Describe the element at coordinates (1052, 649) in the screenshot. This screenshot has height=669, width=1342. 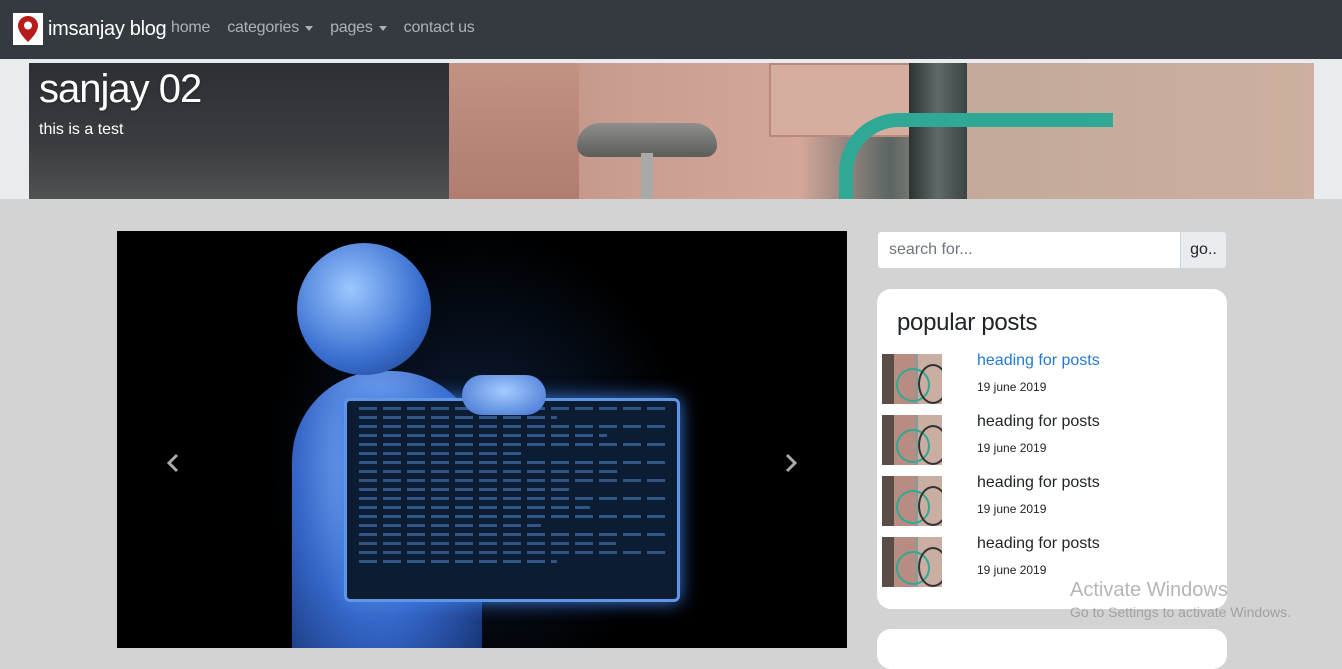
I see `sidebar-card` at that location.